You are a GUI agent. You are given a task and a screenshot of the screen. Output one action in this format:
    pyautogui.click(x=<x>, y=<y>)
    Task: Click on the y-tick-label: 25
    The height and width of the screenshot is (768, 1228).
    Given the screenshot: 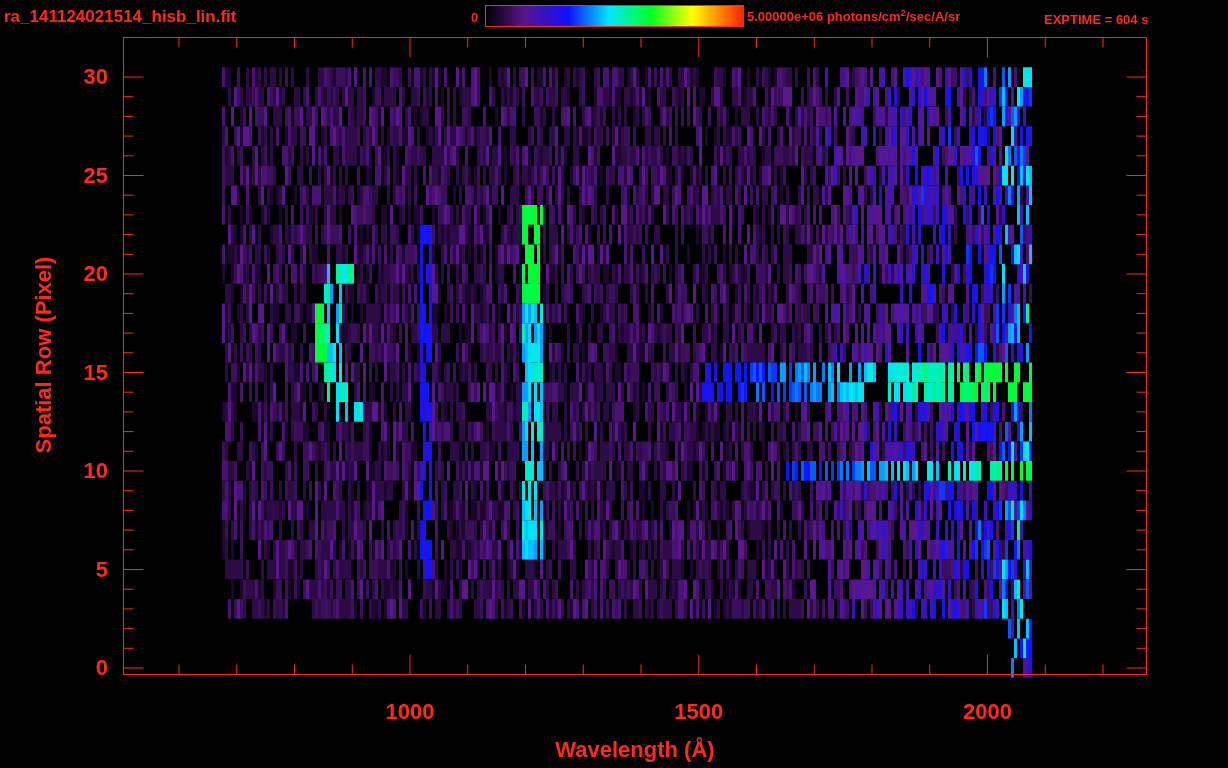 What is the action you would take?
    pyautogui.click(x=95, y=175)
    